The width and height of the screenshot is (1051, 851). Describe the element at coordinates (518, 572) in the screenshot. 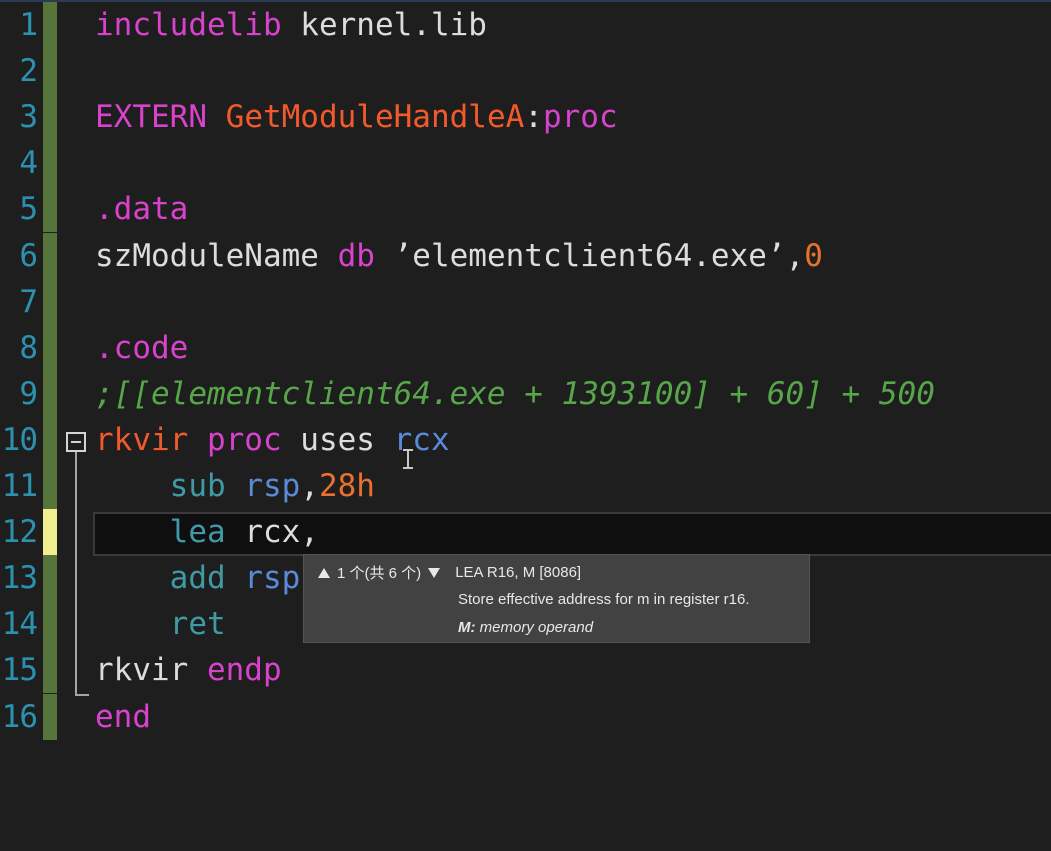

I see `instruction-signature: LEA R16, M [8086]` at that location.